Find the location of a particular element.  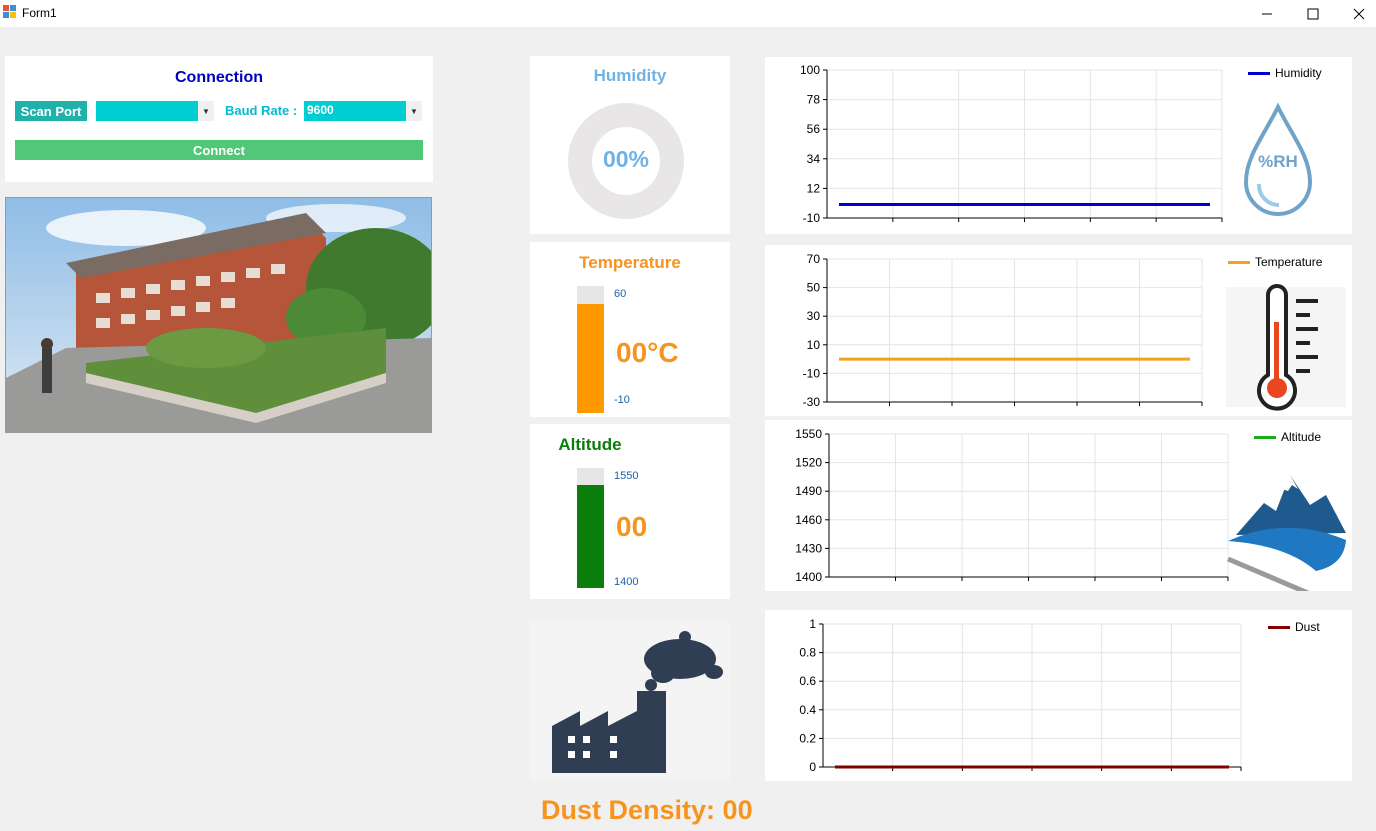

temperature-chart: 70 50 30 10 -10 -30 Temperature is located at coordinates (1058, 330).